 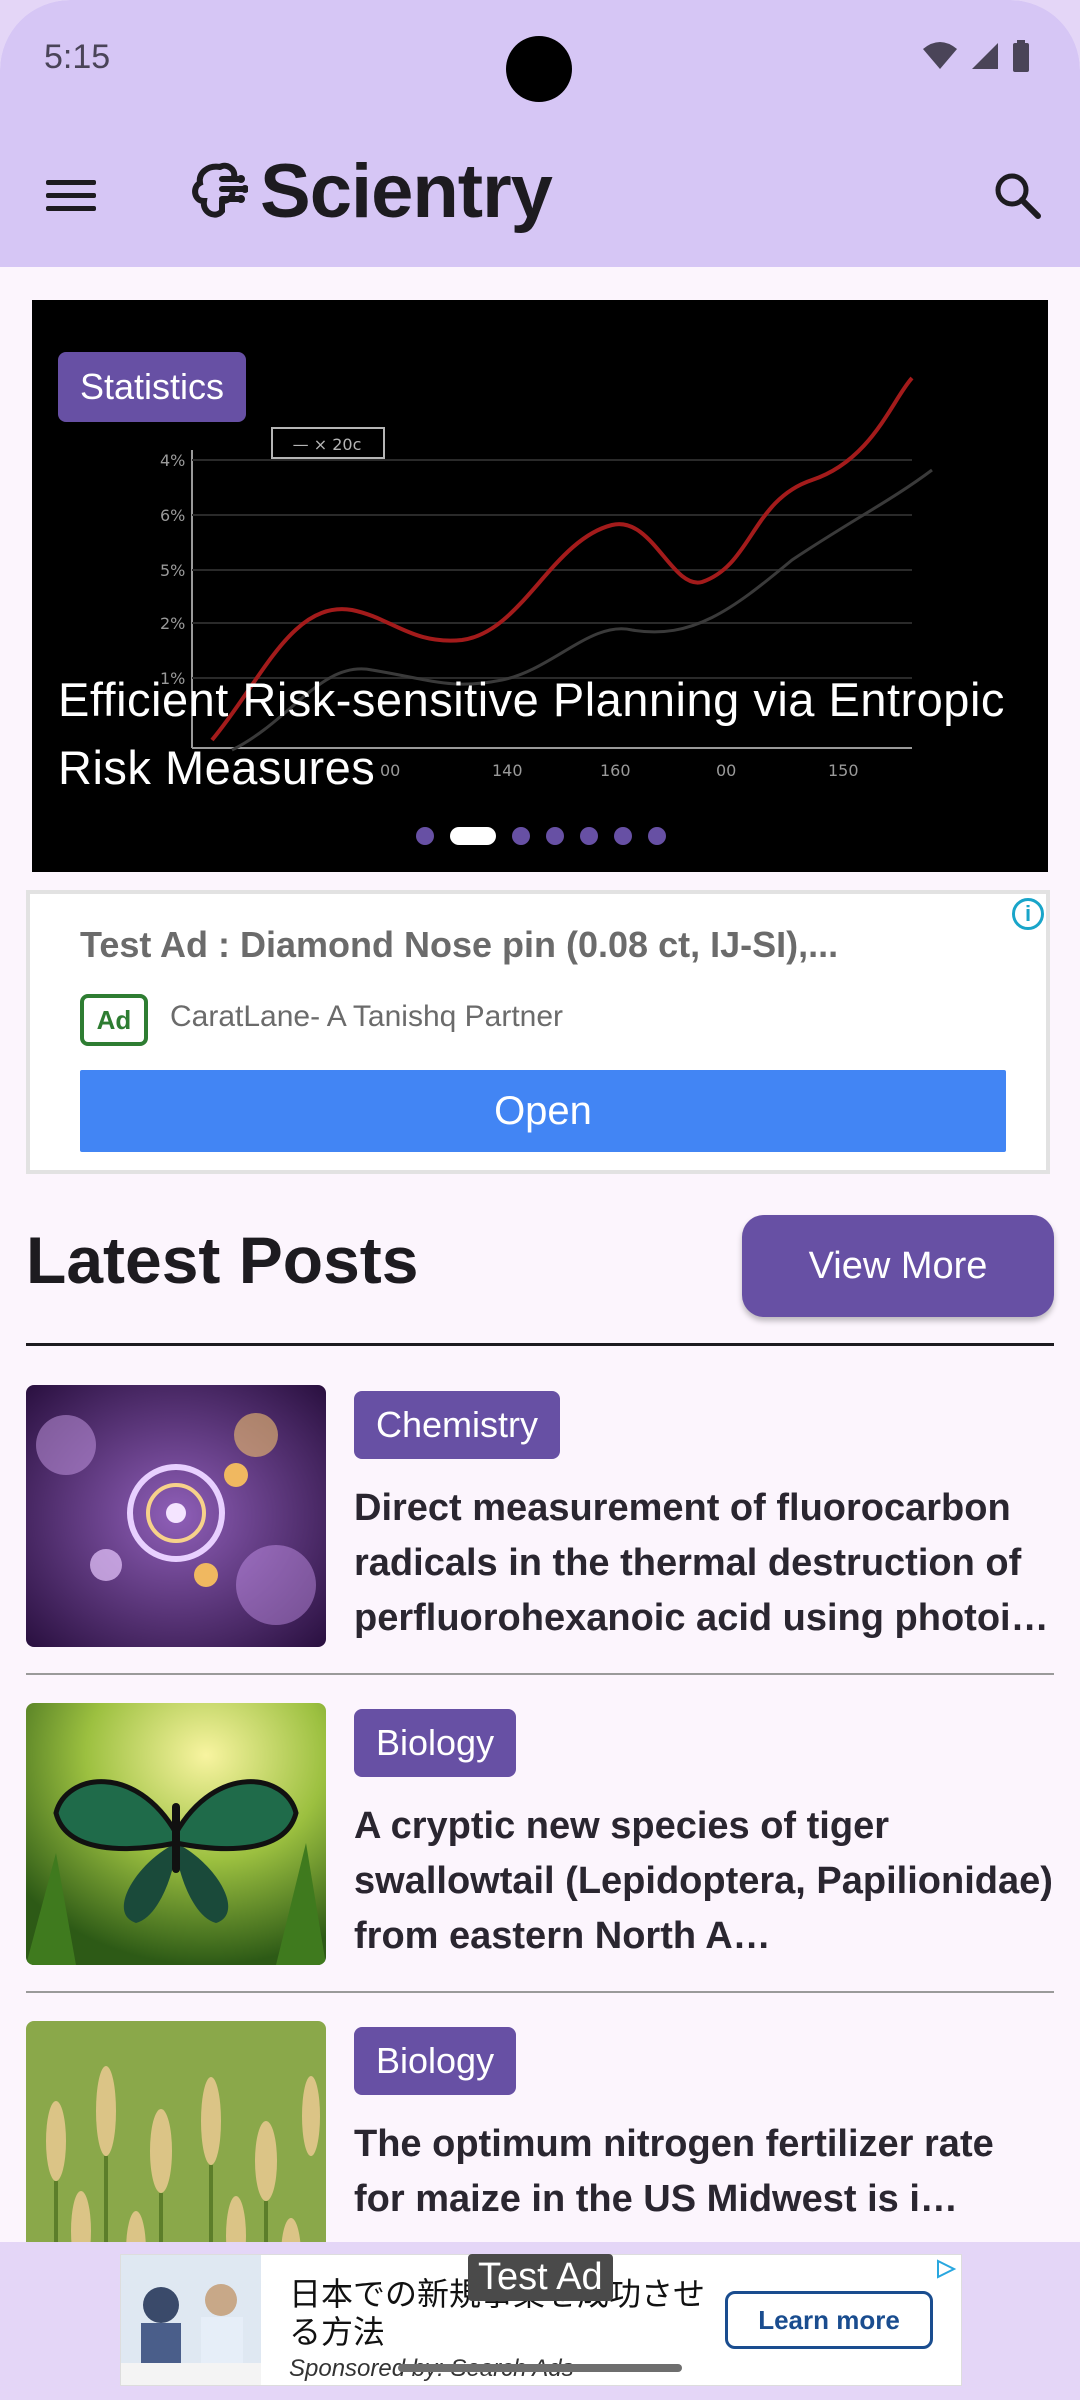 I want to click on post-category-tag: Chemistry, so click(x=457, y=1425).